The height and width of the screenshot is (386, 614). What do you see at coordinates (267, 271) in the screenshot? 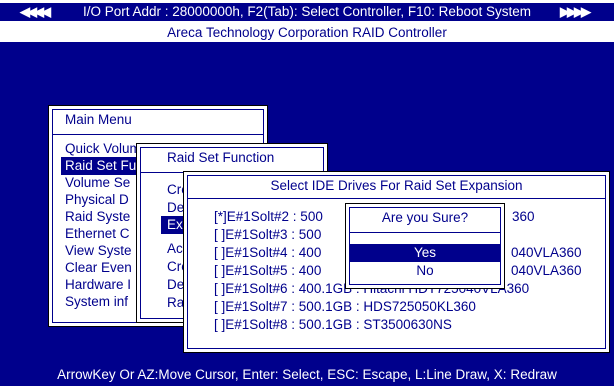
I see `drive-row: [ ]E#1Solt#5 : 400` at bounding box center [267, 271].